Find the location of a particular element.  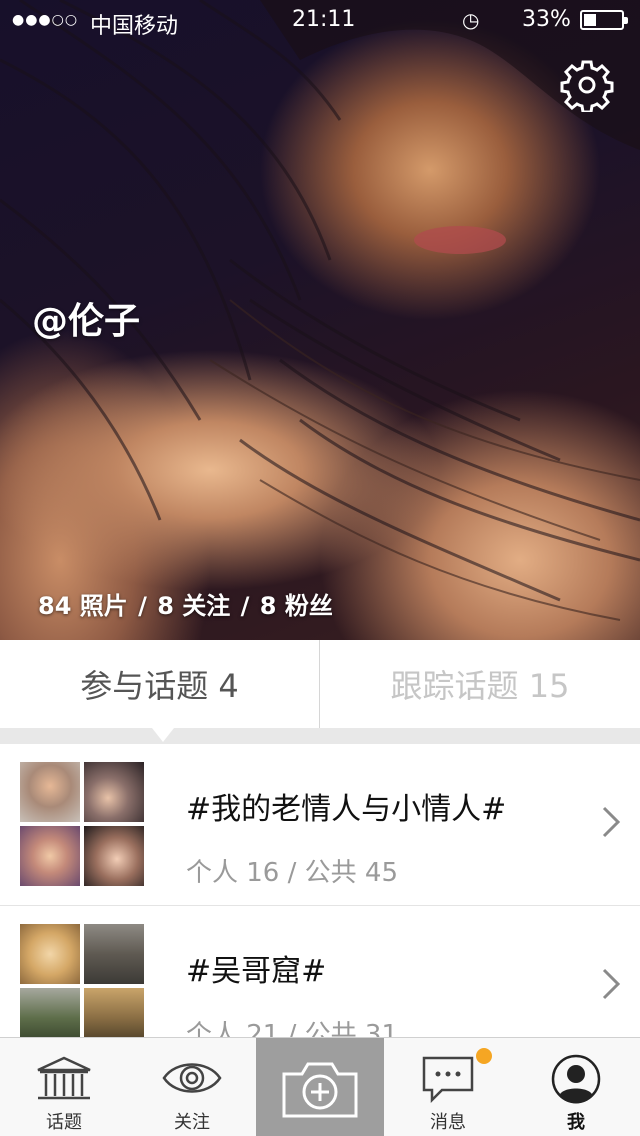

topic-counts: 个人 16 / 公共 45 is located at coordinates (292, 873).